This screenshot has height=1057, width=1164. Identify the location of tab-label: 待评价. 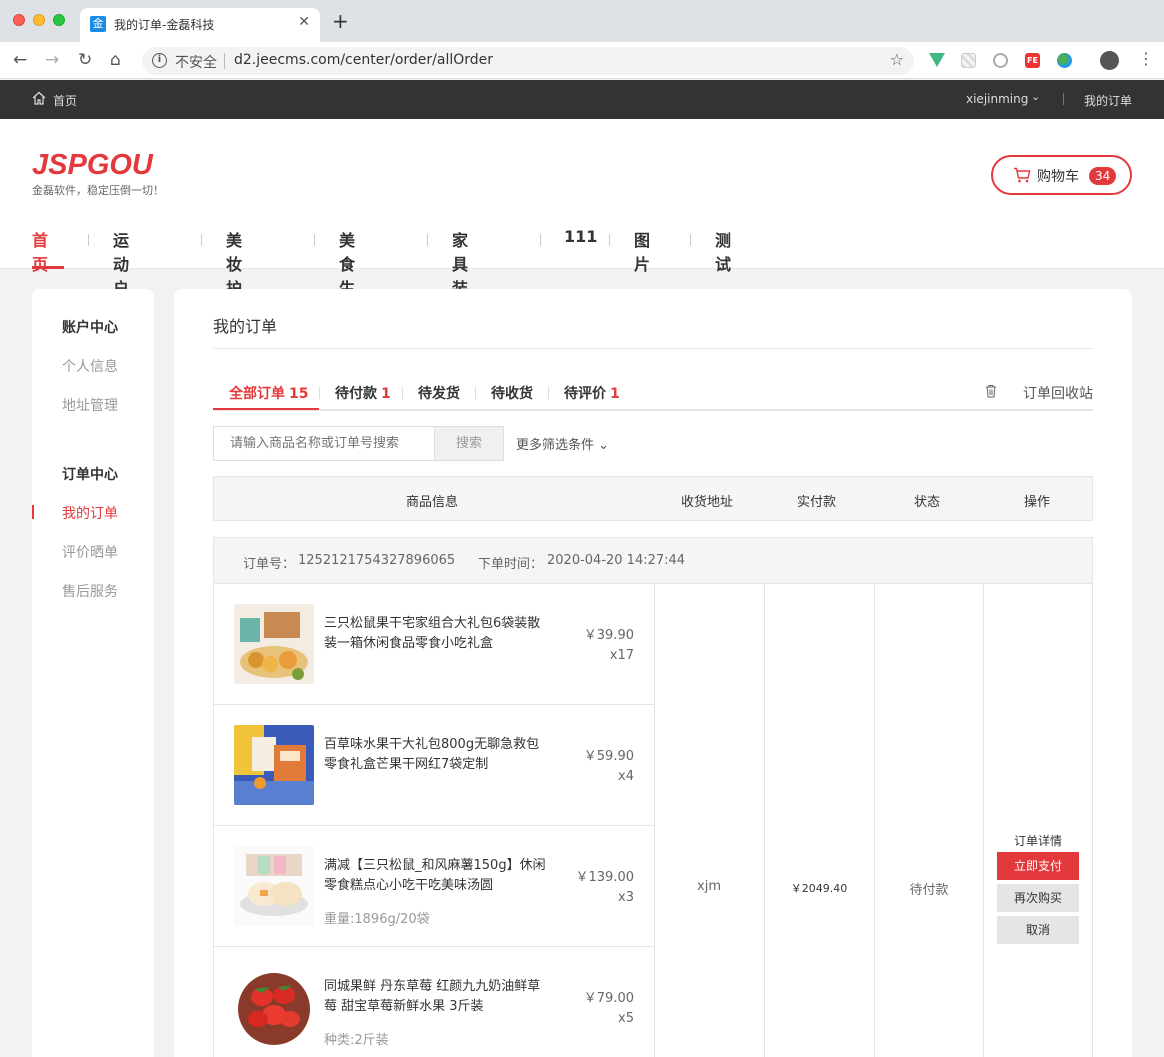
(585, 394).